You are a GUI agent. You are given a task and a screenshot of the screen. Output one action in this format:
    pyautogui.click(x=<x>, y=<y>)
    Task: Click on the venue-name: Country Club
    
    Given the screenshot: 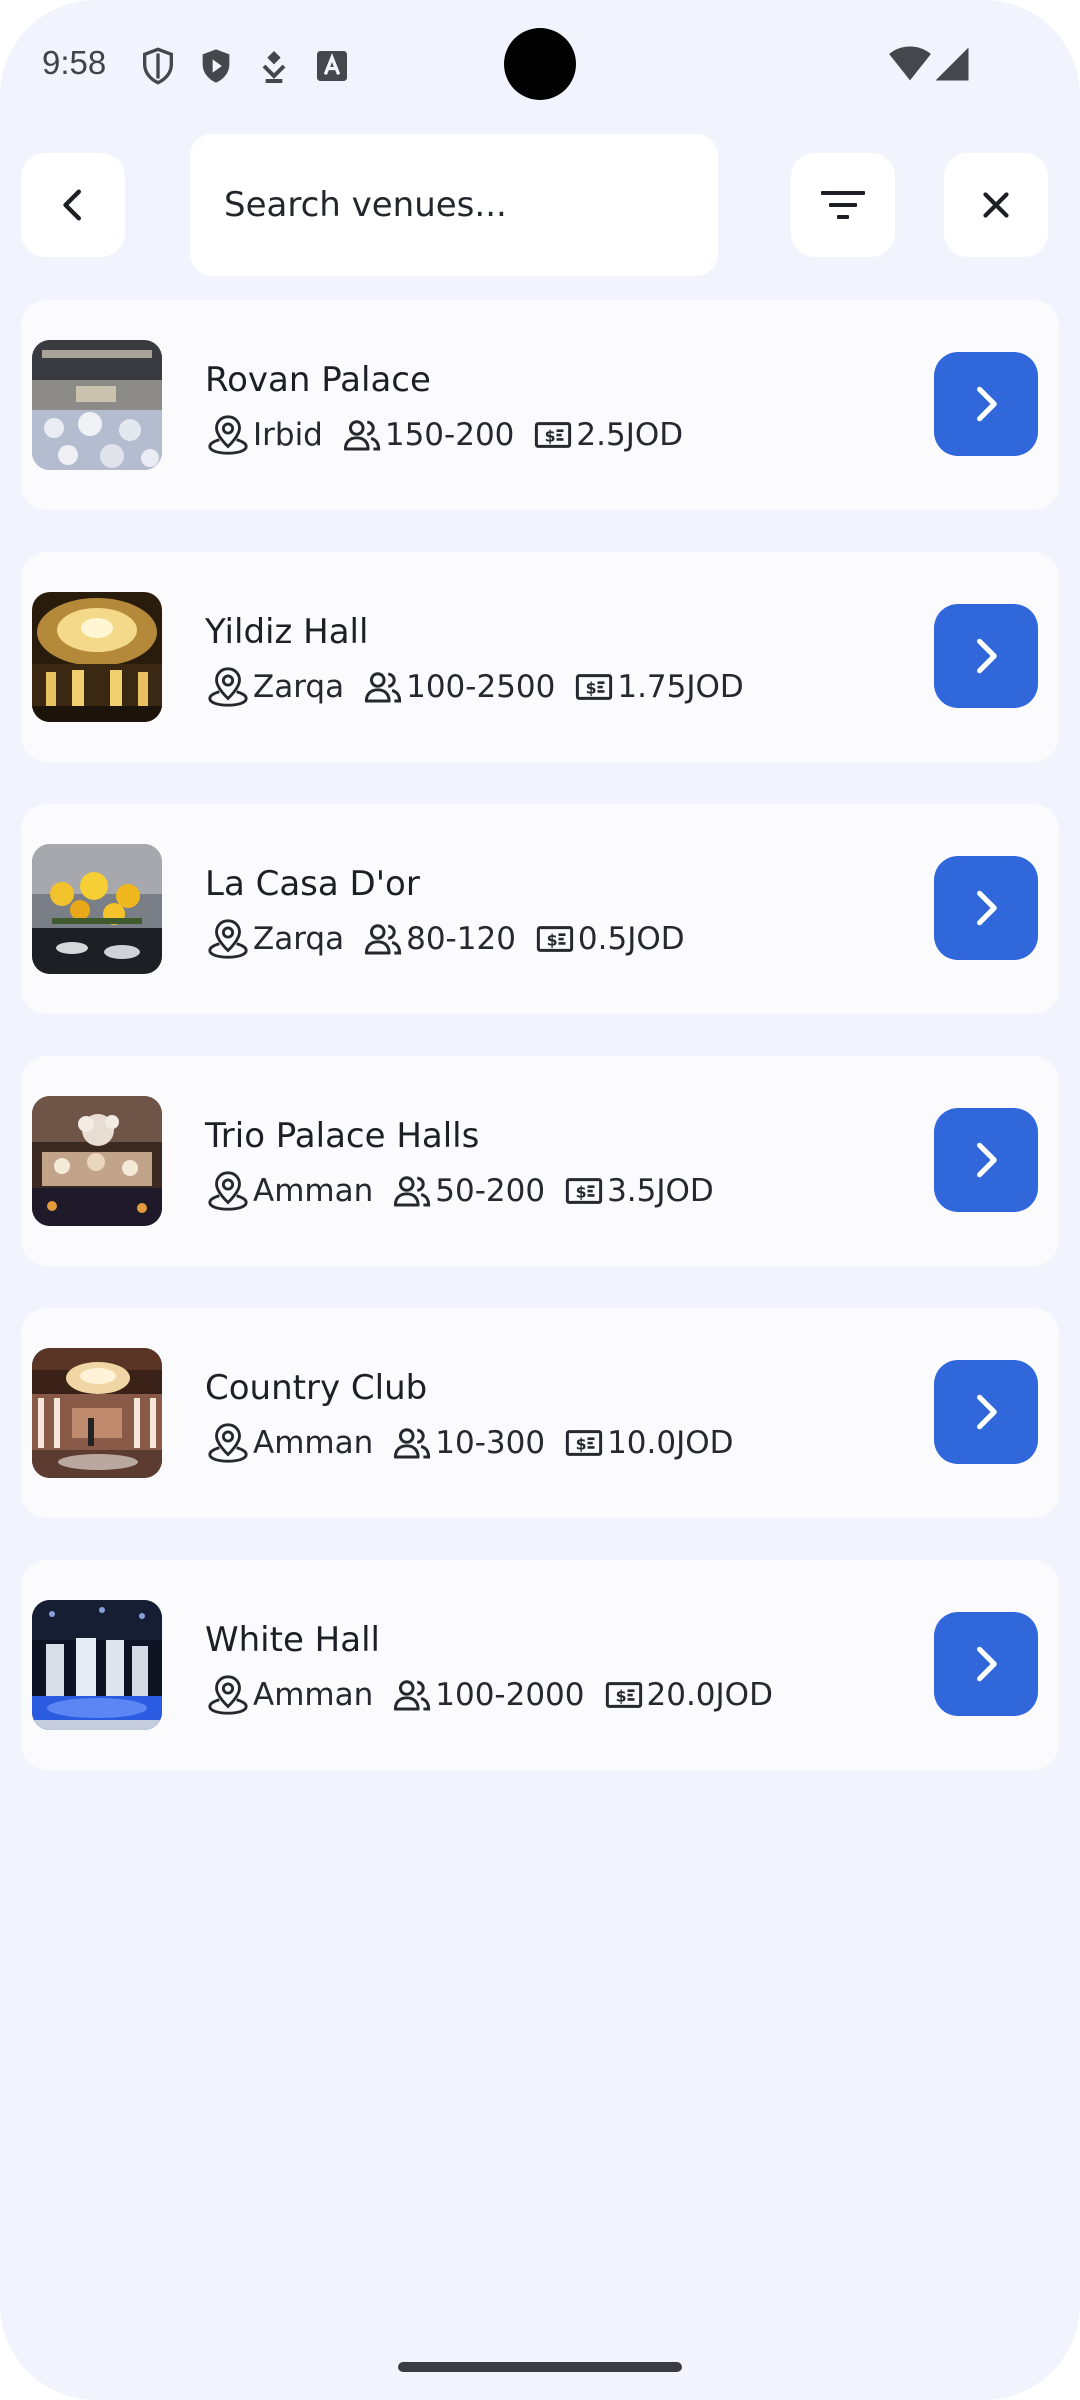 What is the action you would take?
    pyautogui.click(x=316, y=1388)
    